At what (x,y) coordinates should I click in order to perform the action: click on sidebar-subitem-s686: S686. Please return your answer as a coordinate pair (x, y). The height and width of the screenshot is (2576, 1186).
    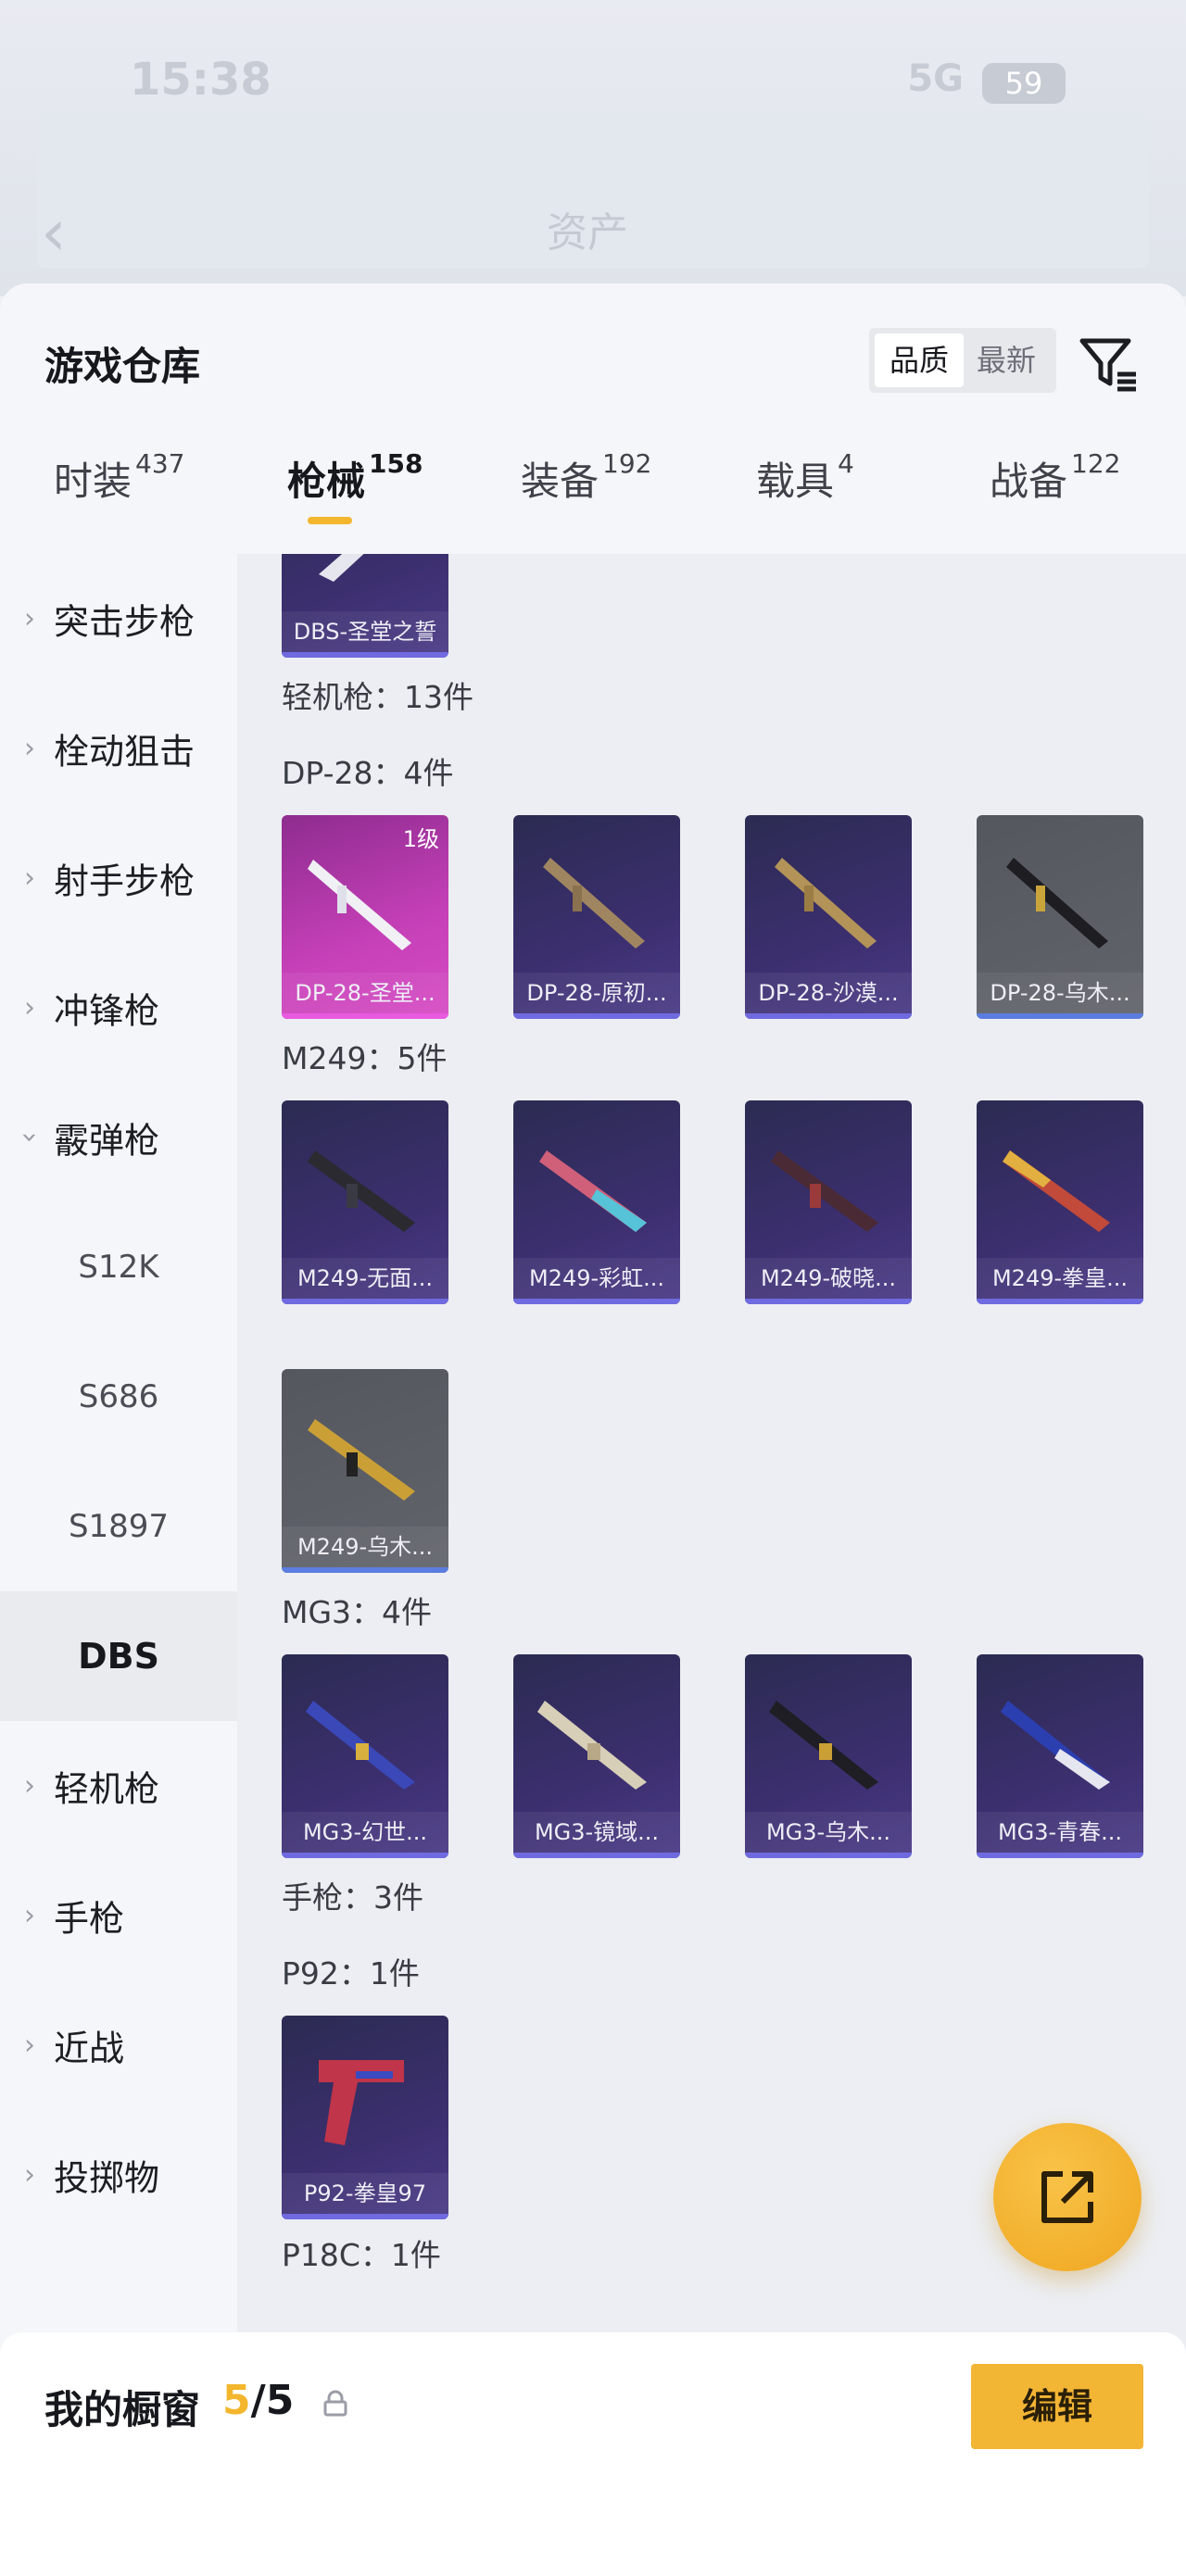
    Looking at the image, I should click on (118, 1397).